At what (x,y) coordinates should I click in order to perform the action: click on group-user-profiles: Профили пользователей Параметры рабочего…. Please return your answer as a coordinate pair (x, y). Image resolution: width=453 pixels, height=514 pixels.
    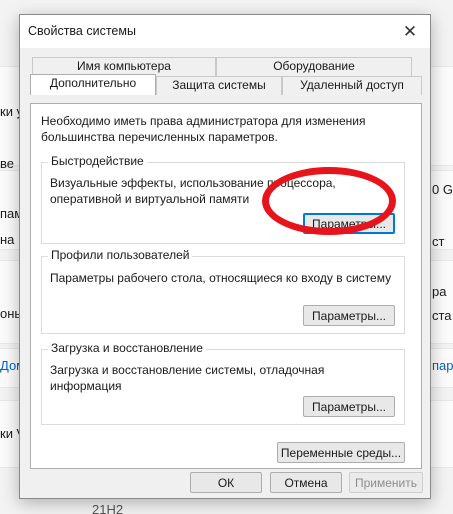
    Looking at the image, I should click on (223, 291).